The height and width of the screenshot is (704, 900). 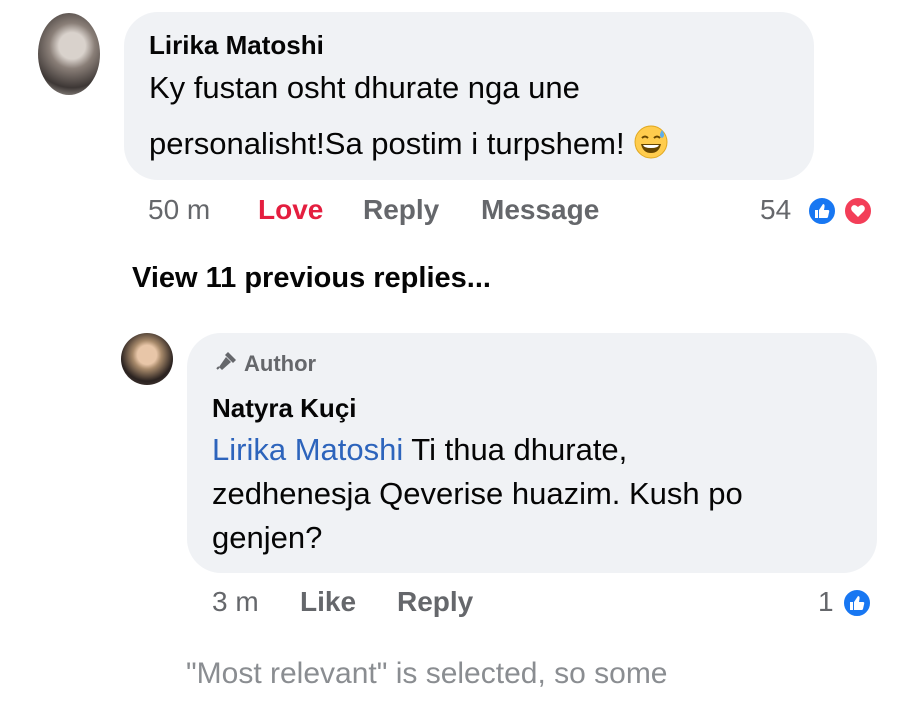 I want to click on love-button: Love, so click(x=290, y=210).